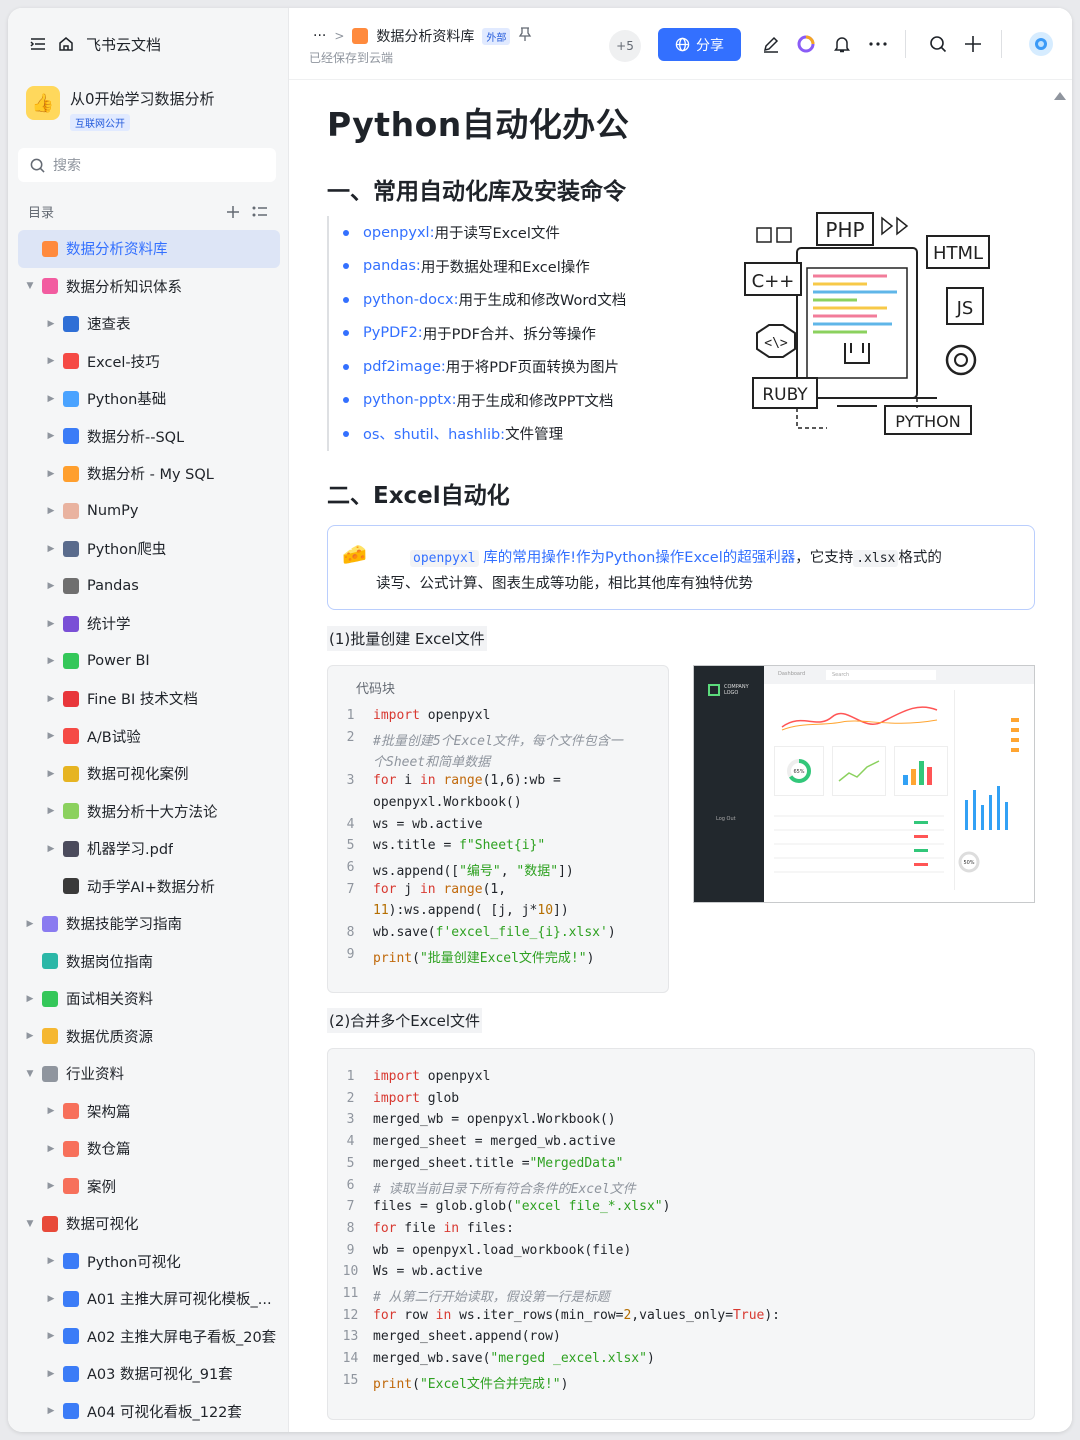  I want to click on subheading-merge-files: (2)合并多个Excel文件, so click(404, 1020).